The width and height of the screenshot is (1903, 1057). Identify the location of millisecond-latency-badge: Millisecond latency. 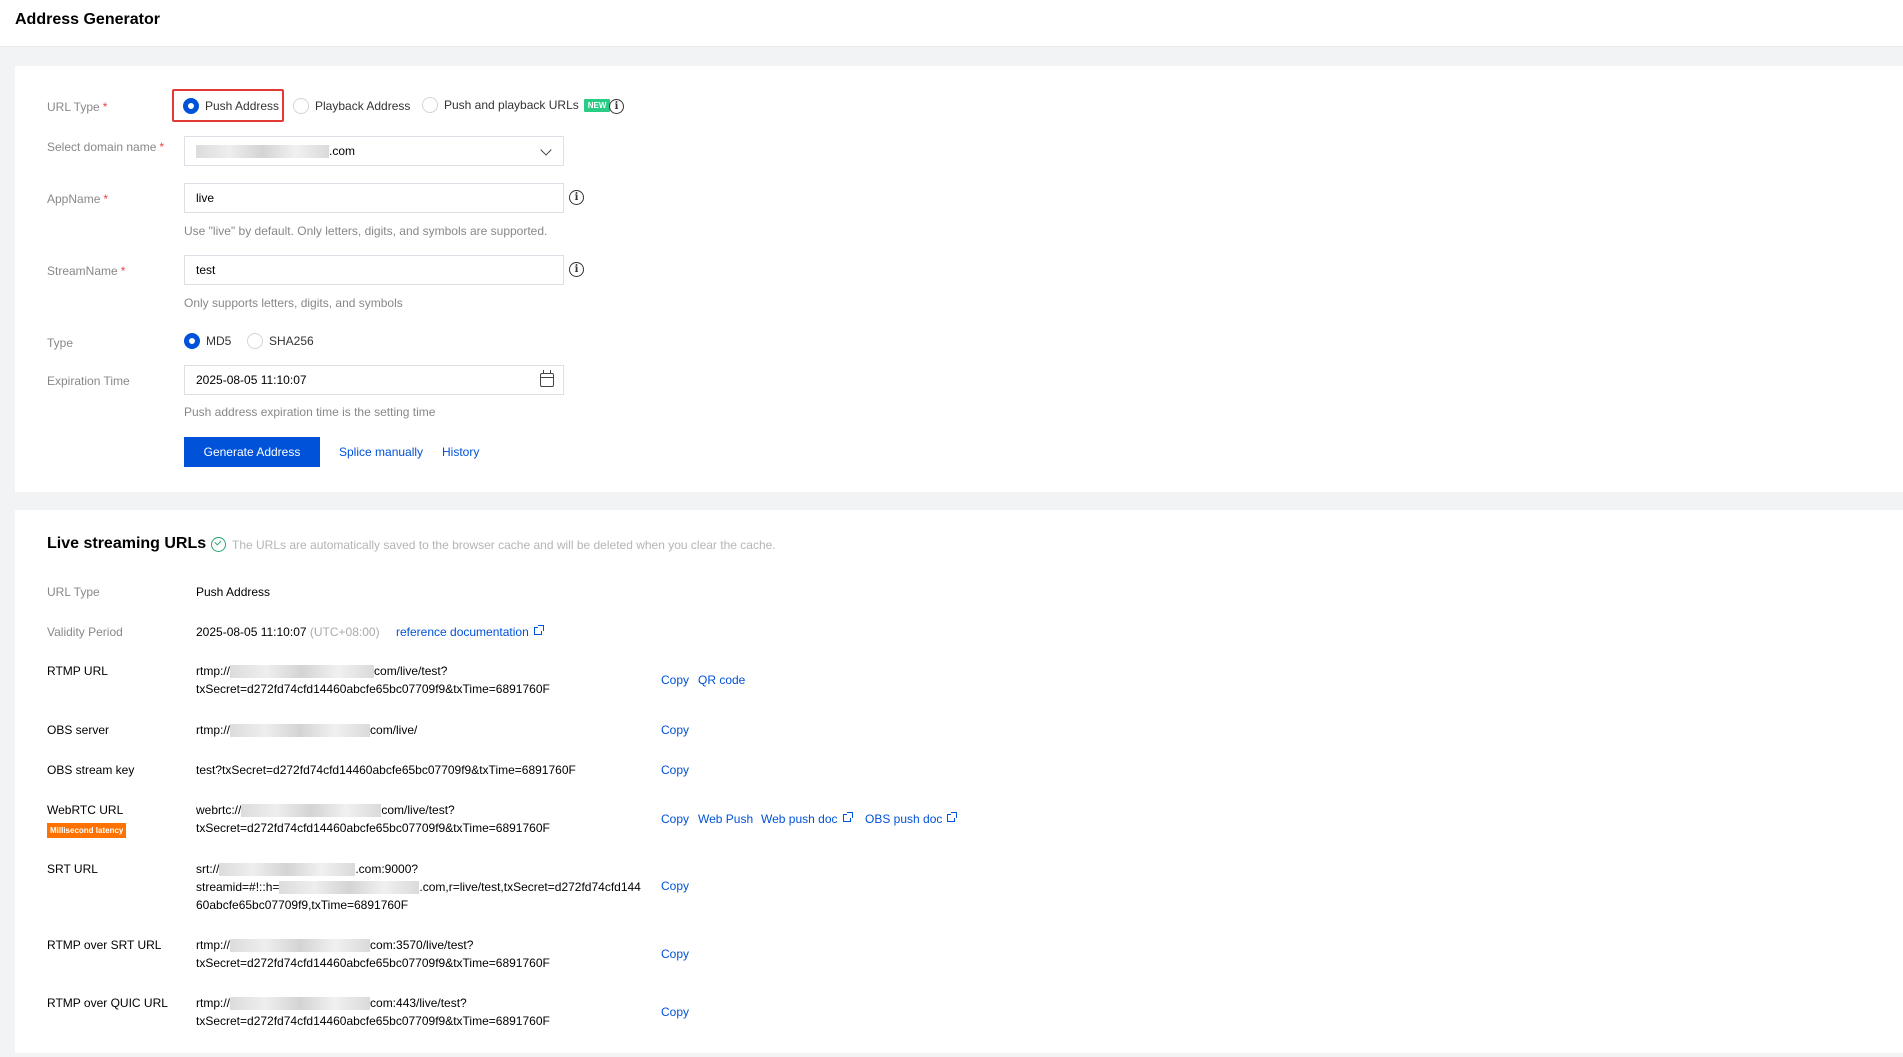
(87, 830).